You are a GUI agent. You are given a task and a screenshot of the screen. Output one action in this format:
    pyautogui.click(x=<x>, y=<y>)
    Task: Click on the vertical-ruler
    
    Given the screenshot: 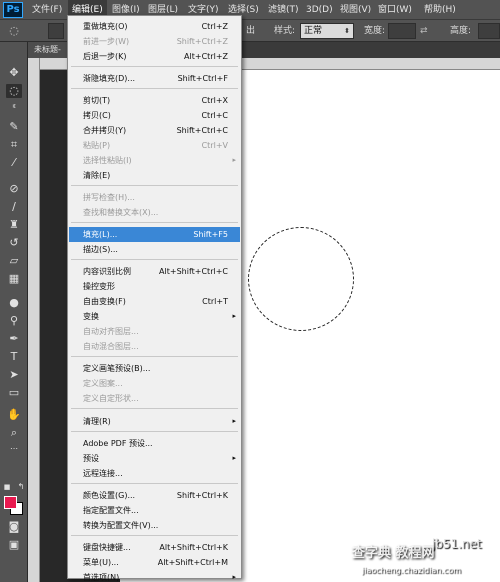 What is the action you would take?
    pyautogui.click(x=34, y=320)
    